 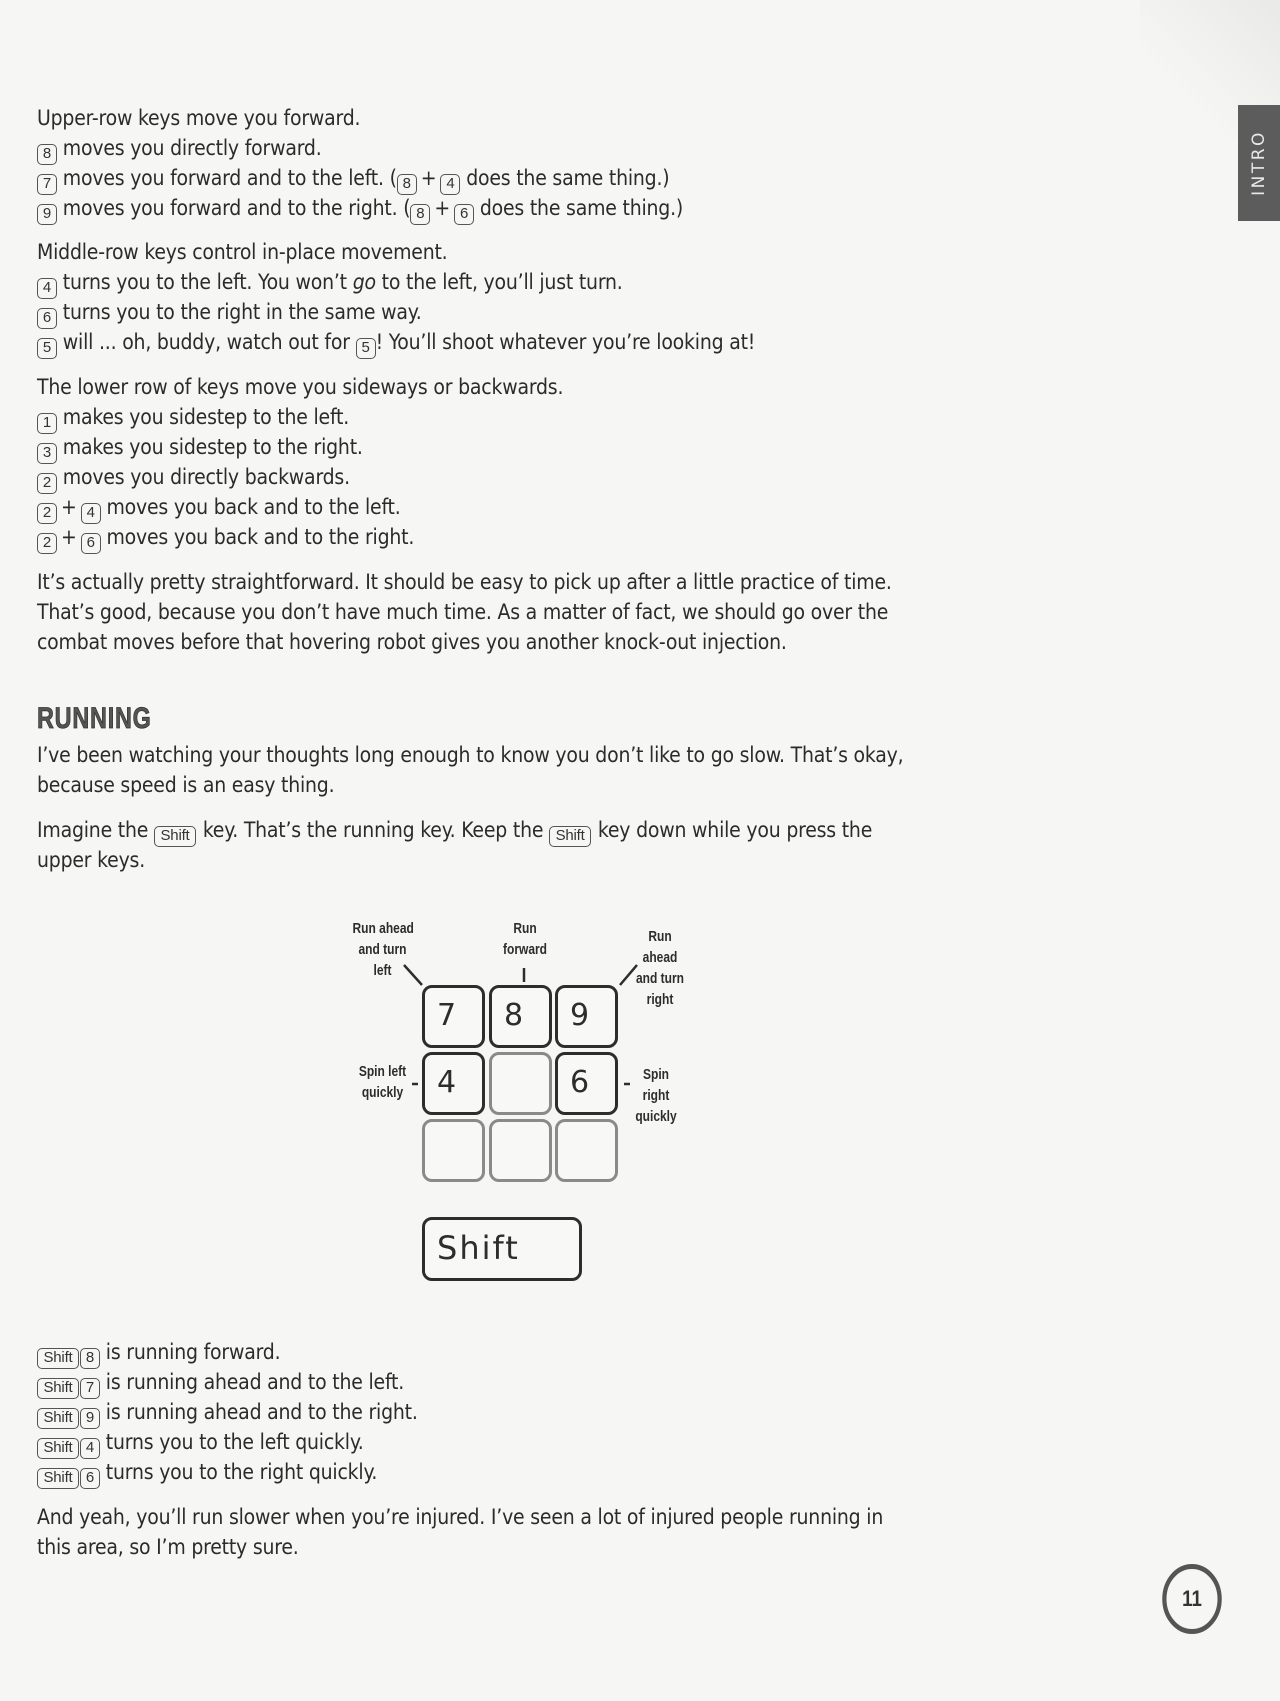 I want to click on line-text: will ... oh, buddy, watch out for, so click(x=206, y=342).